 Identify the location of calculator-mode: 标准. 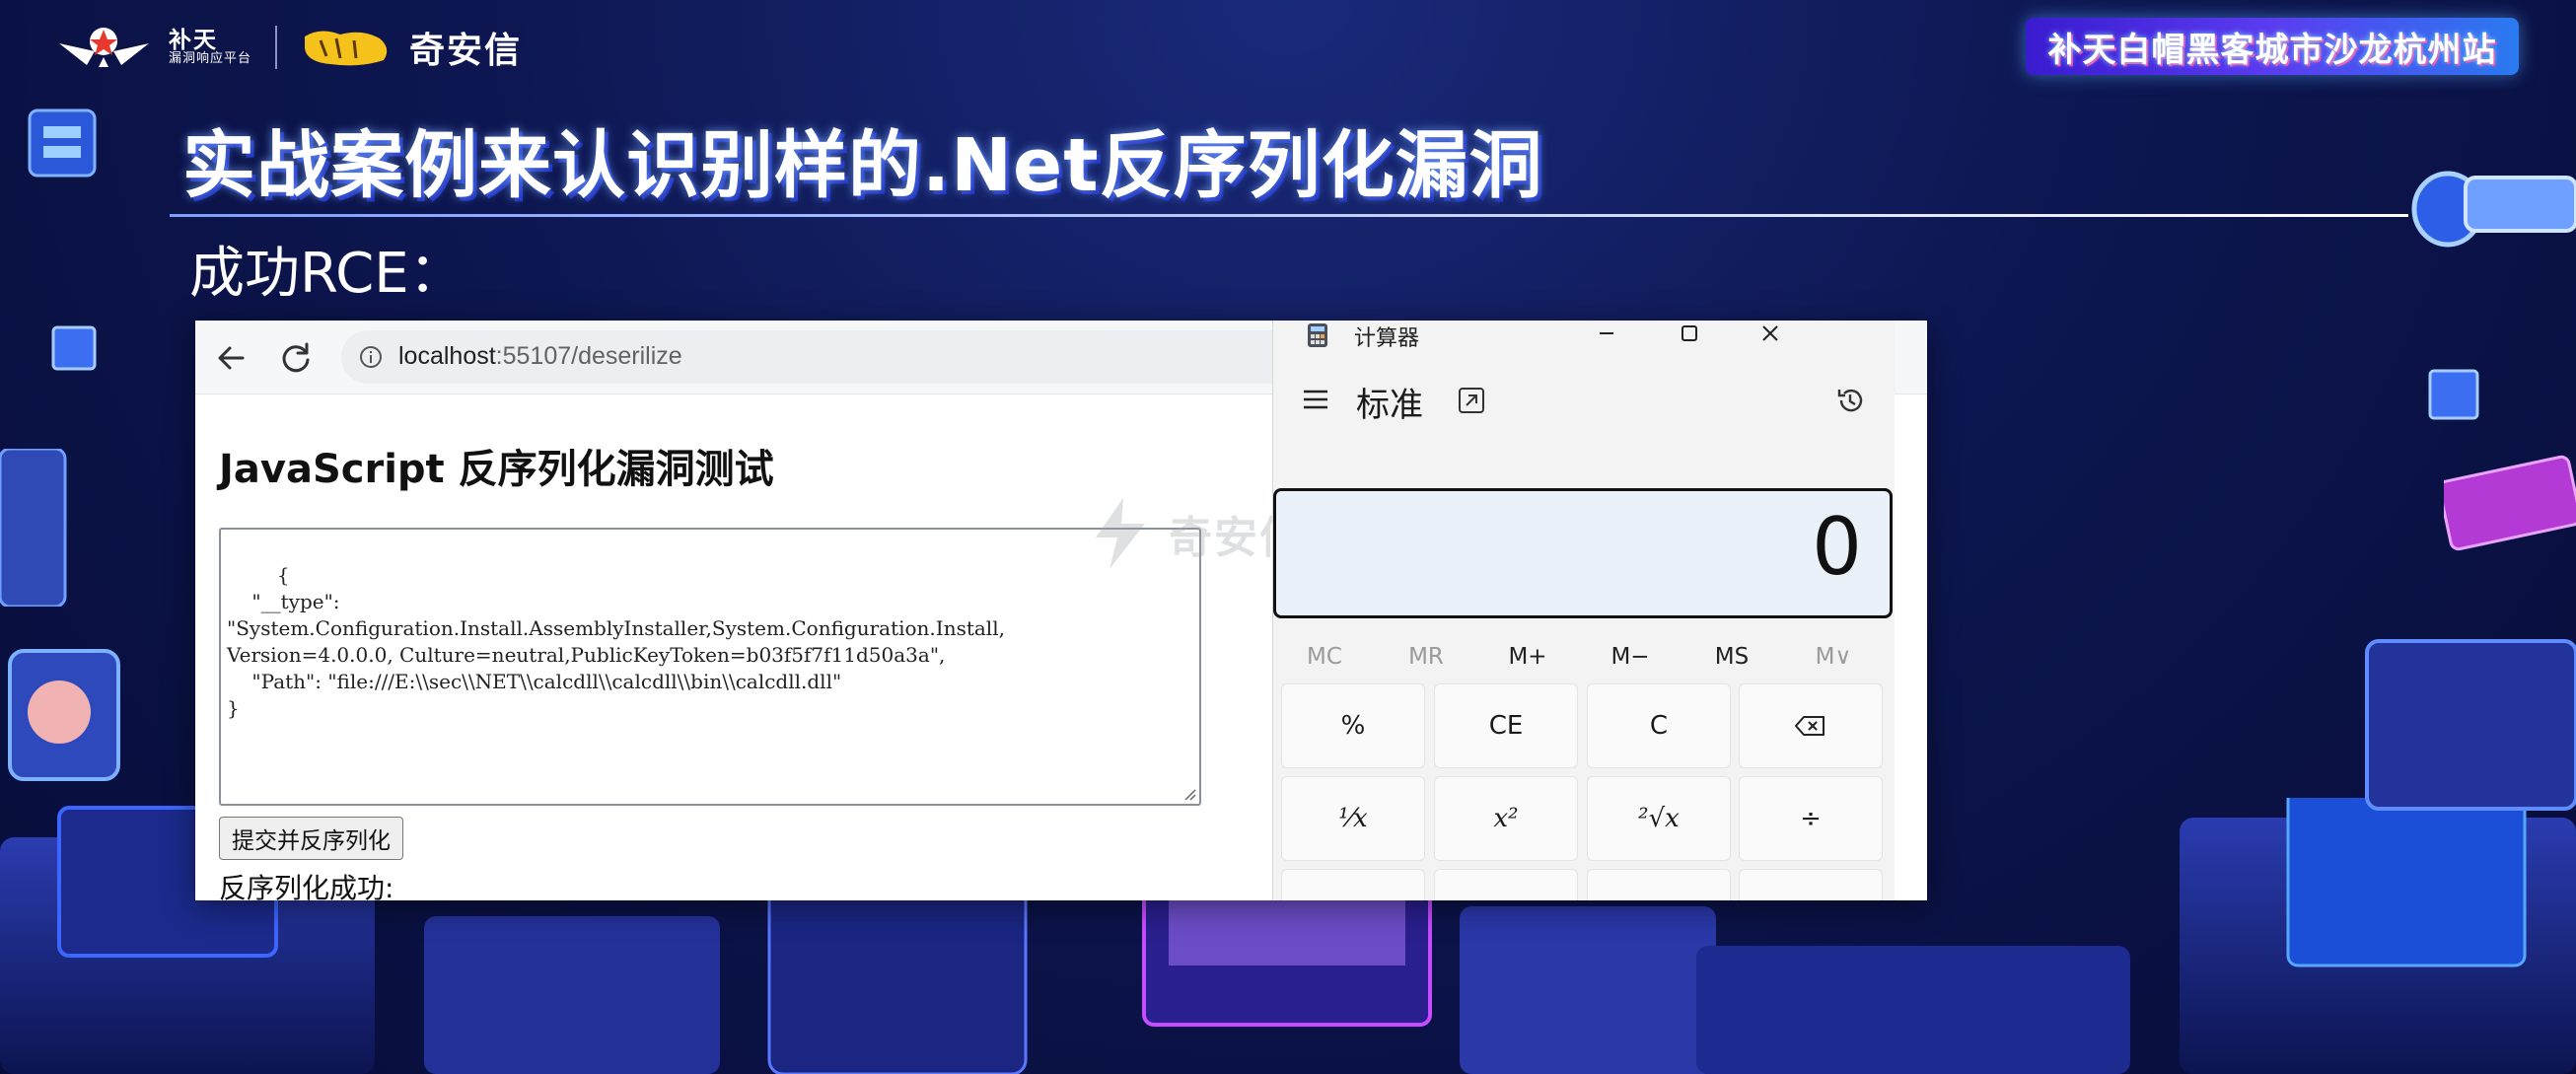
(1389, 405).